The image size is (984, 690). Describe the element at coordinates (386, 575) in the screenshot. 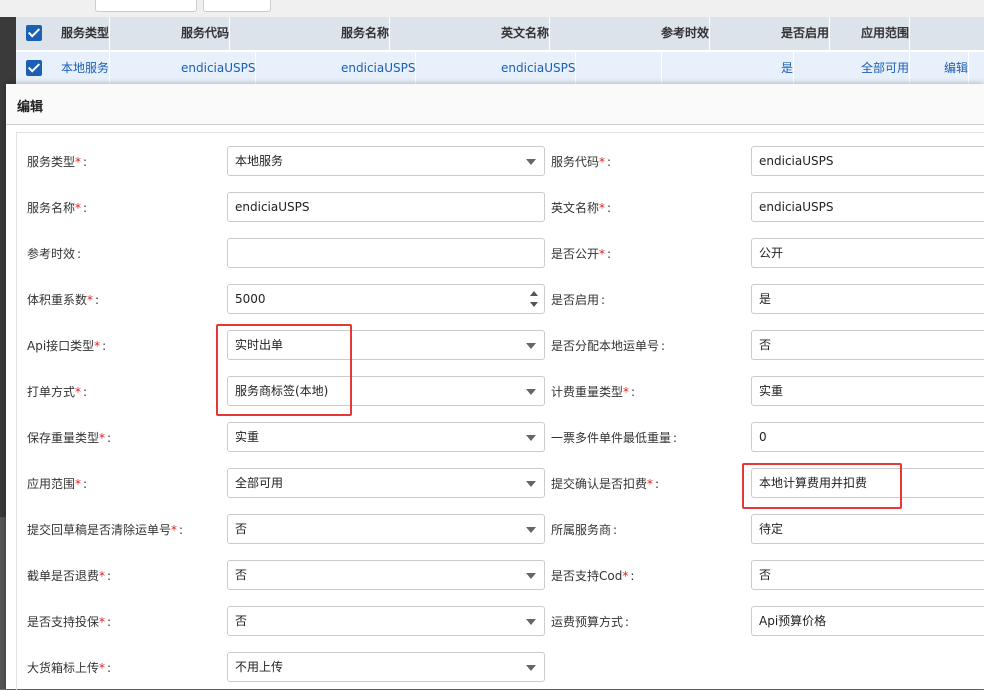

I see `refund-on-cutoff-select: 否` at that location.